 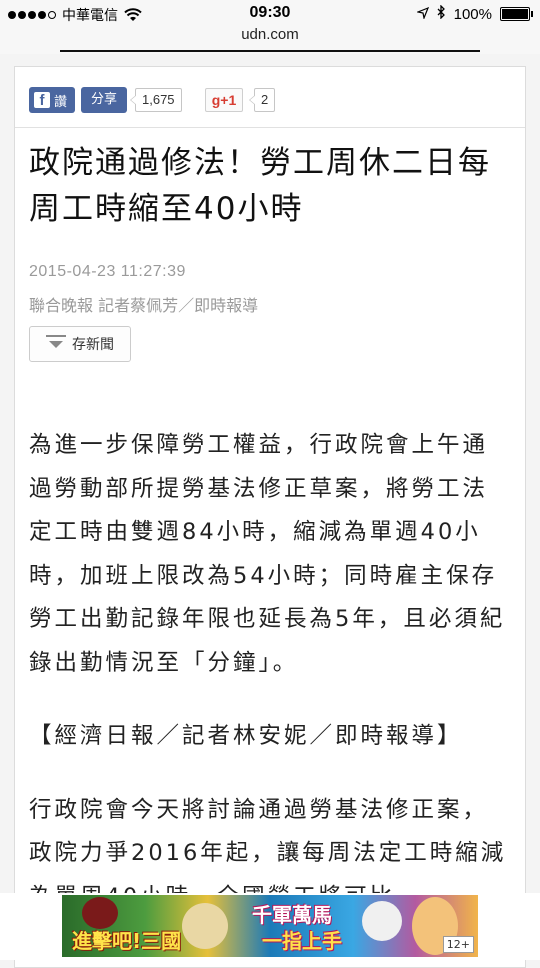 I want to click on article-byline: 聯合晚報 記者蔡佩芳／即時報導, so click(x=144, y=305).